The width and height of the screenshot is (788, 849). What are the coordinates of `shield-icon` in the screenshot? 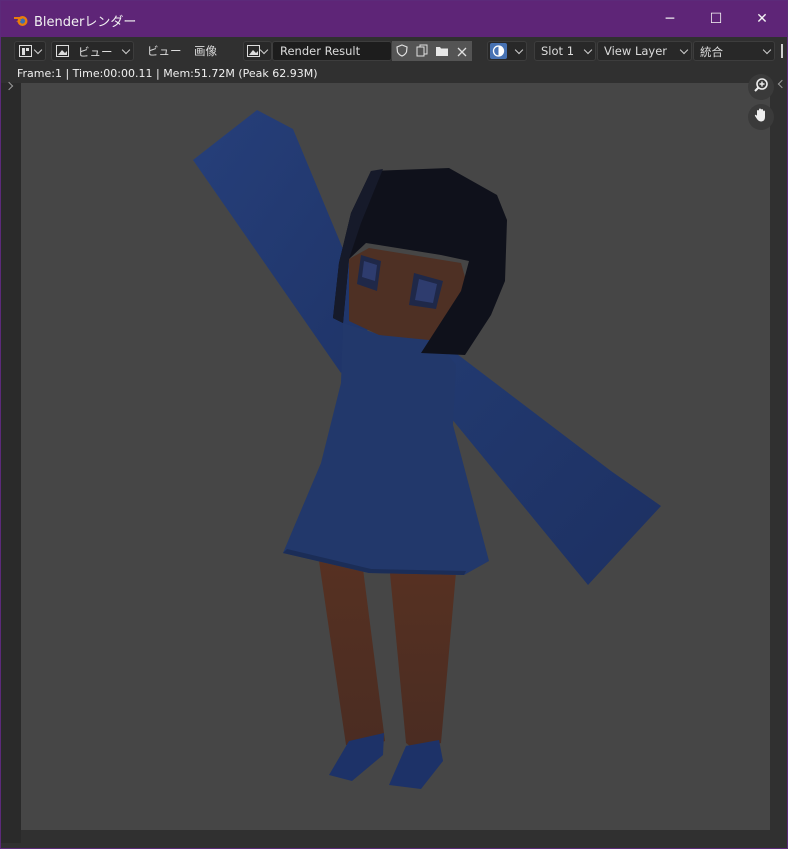 It's located at (402, 51).